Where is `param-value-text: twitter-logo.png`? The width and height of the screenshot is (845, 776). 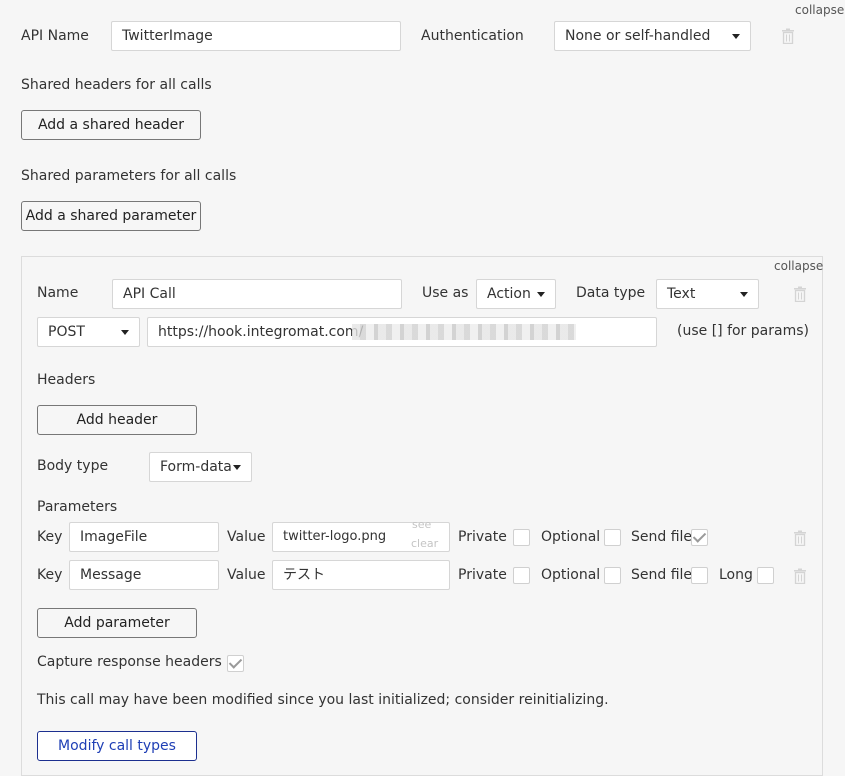
param-value-text: twitter-logo.png is located at coordinates (335, 536).